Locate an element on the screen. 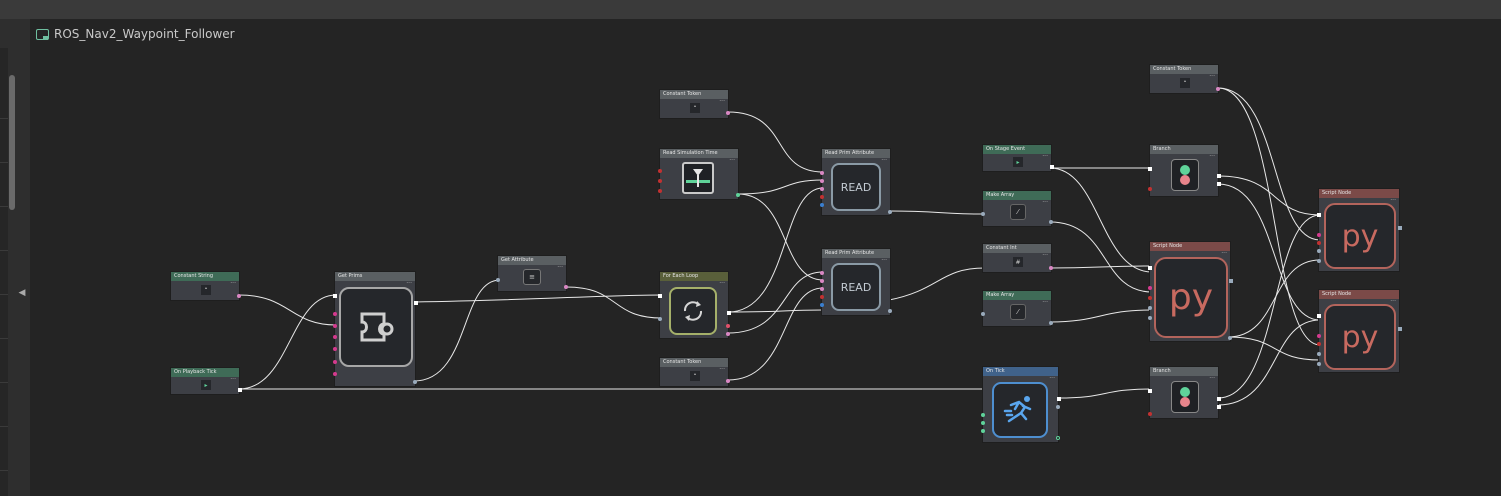 This screenshot has height=496, width=1501. node-read-simulation-time: Read Simulation Time ··· is located at coordinates (699, 174).